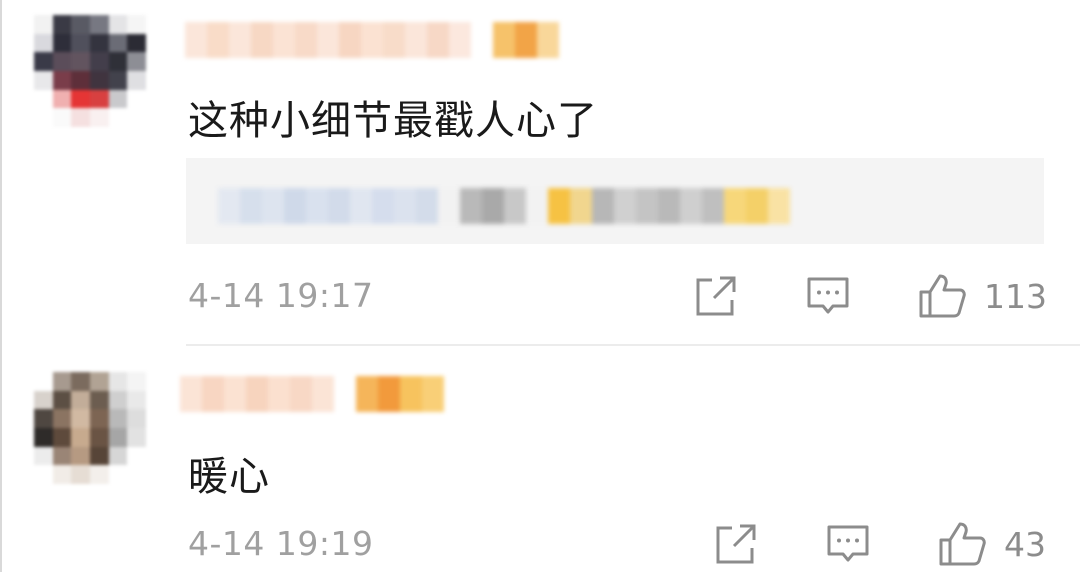  Describe the element at coordinates (393, 121) in the screenshot. I see `comment-text: 这种小细节最戳人心了` at that location.